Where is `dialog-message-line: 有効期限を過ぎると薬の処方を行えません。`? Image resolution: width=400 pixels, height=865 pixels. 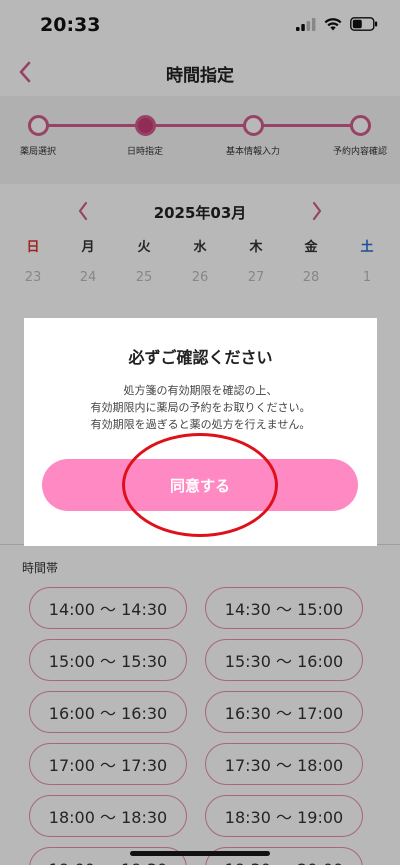 dialog-message-line: 有効期限を過ぎると薬の処方を行えません。 is located at coordinates (200, 424).